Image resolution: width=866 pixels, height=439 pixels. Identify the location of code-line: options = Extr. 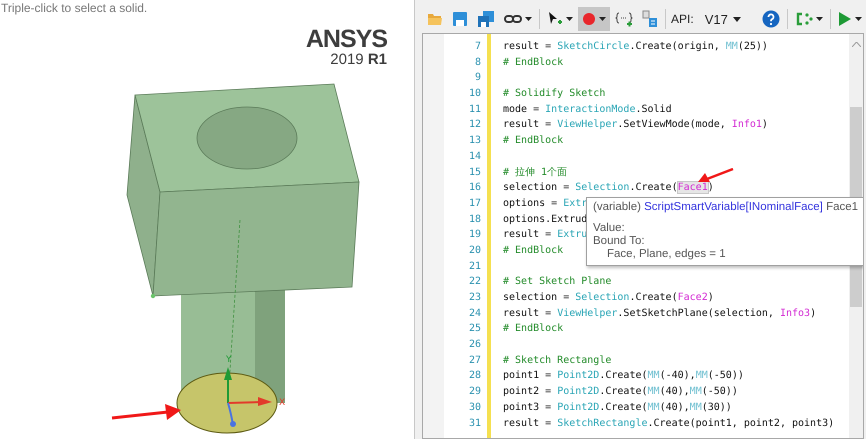
(545, 203).